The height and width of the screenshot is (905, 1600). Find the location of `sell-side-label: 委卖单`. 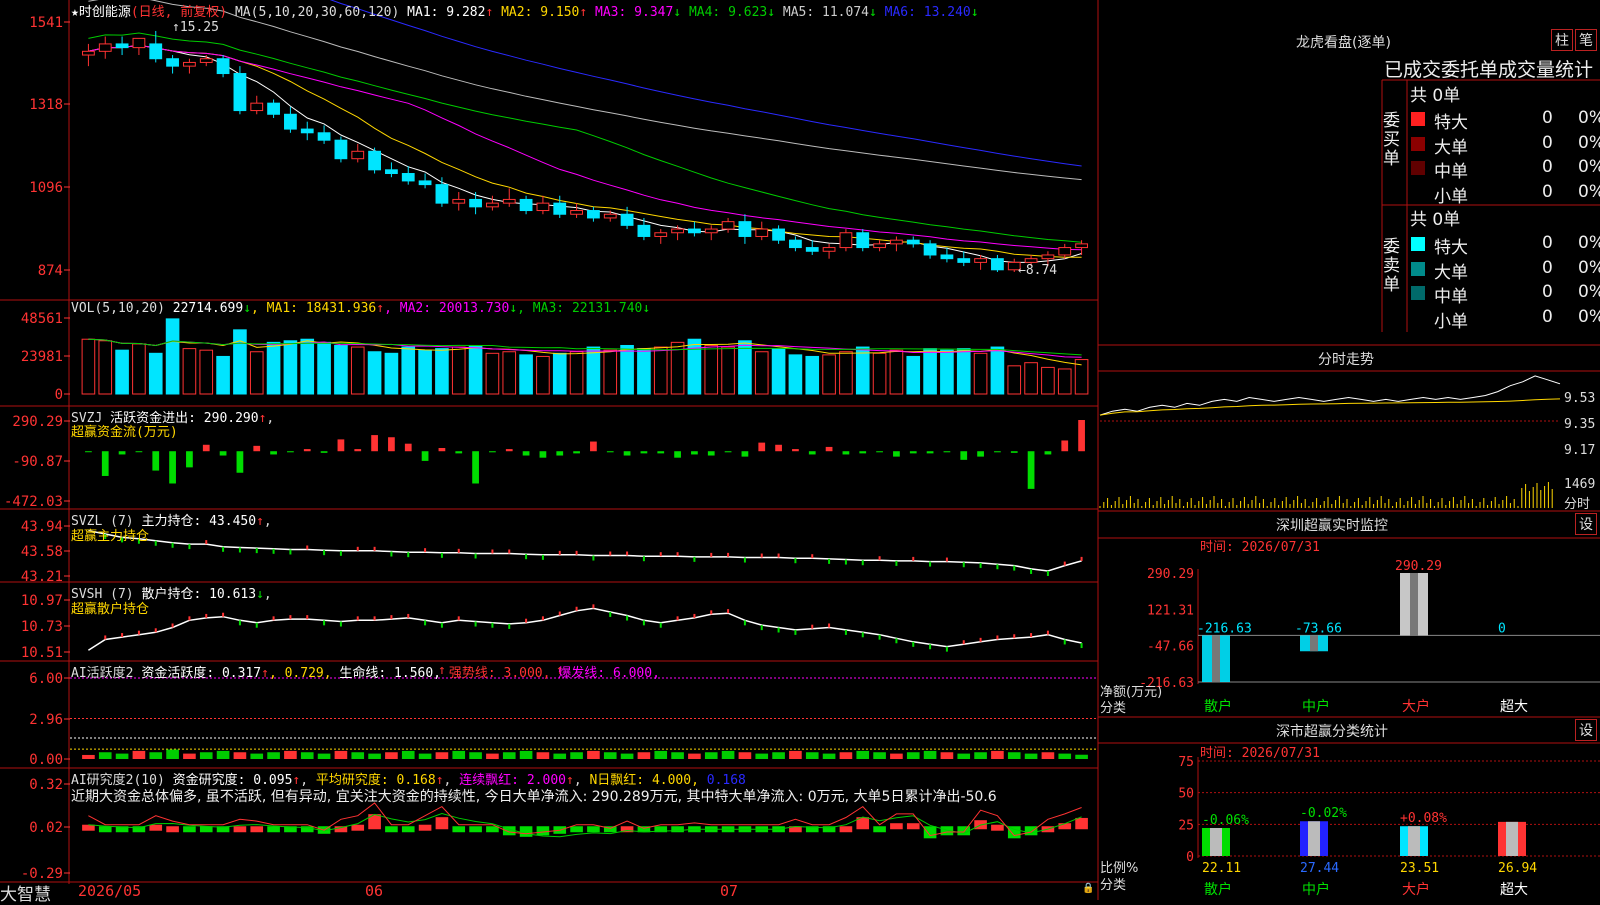

sell-side-label: 委卖单 is located at coordinates (1391, 266).